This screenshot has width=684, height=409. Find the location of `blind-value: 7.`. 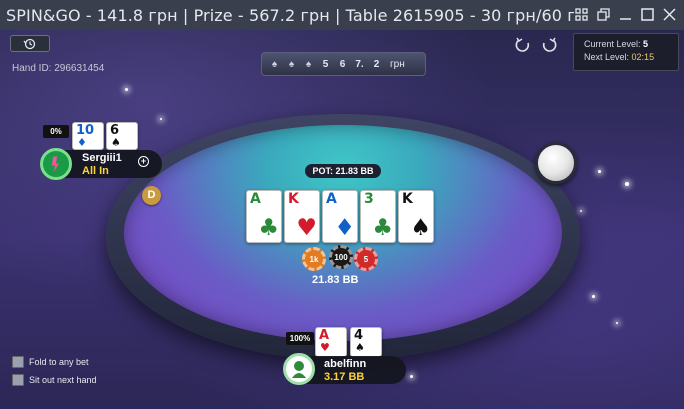

blind-value: 7. is located at coordinates (359, 64).